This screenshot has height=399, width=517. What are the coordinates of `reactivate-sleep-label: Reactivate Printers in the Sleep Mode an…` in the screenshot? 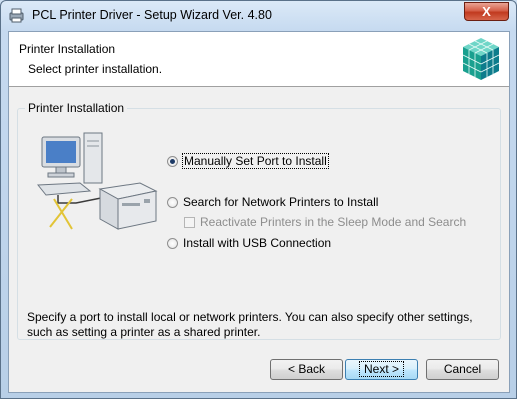 It's located at (333, 222).